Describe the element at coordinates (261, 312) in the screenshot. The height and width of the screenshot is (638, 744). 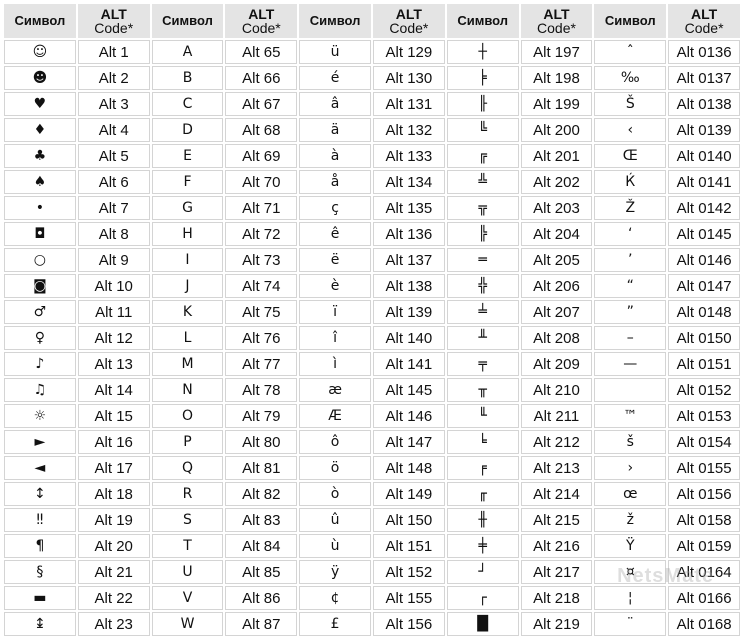
I see `alt-code-cell: Alt 75` at that location.